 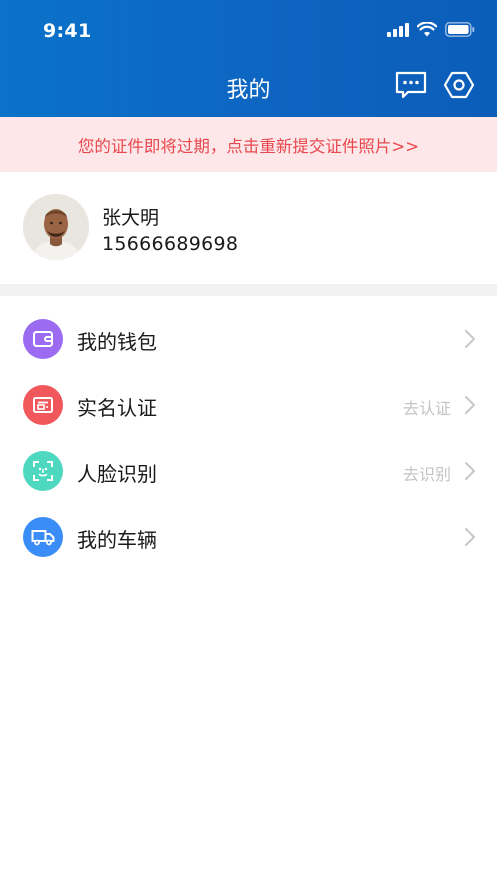 What do you see at coordinates (248, 290) in the screenshot?
I see `section-divider` at bounding box center [248, 290].